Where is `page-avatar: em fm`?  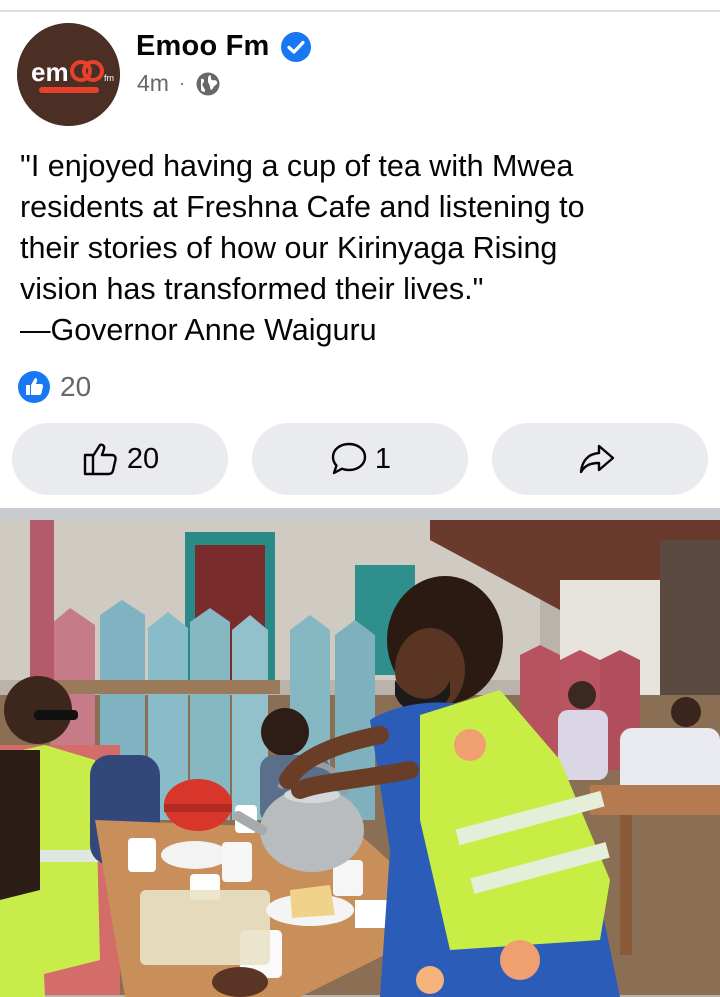 page-avatar: em fm is located at coordinates (68, 74).